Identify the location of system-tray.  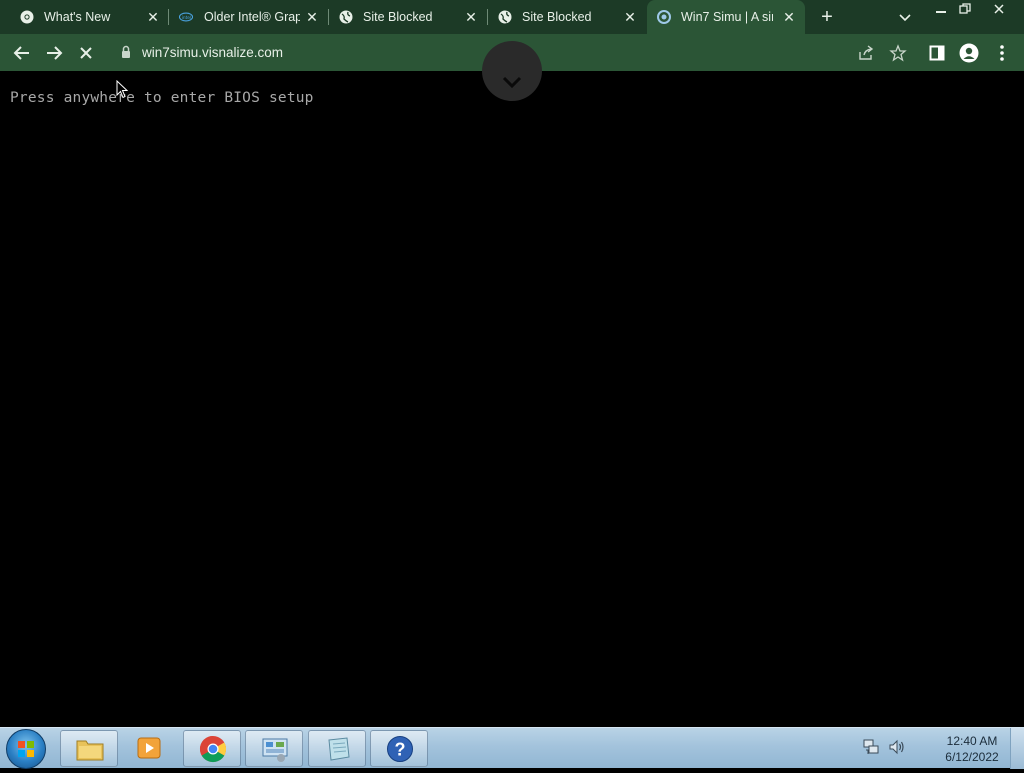
(884, 747).